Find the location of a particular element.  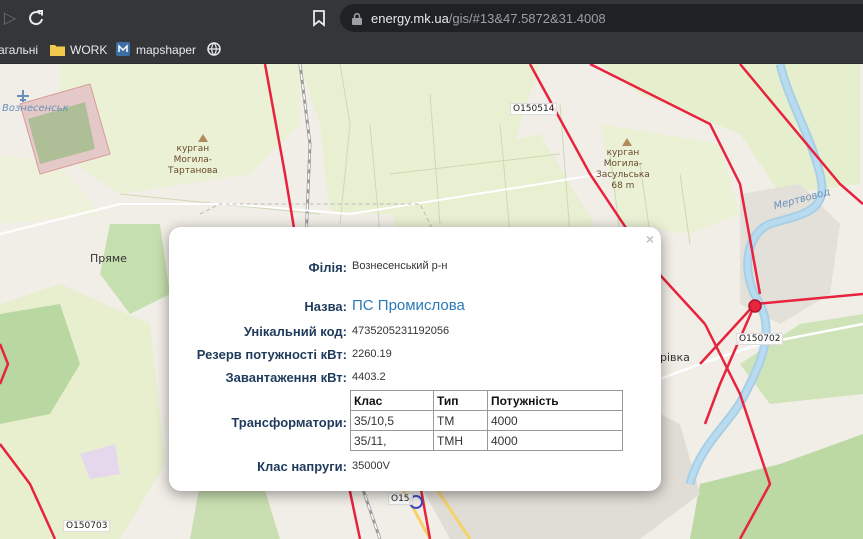

forward-icon: ▷ is located at coordinates (10, 18).